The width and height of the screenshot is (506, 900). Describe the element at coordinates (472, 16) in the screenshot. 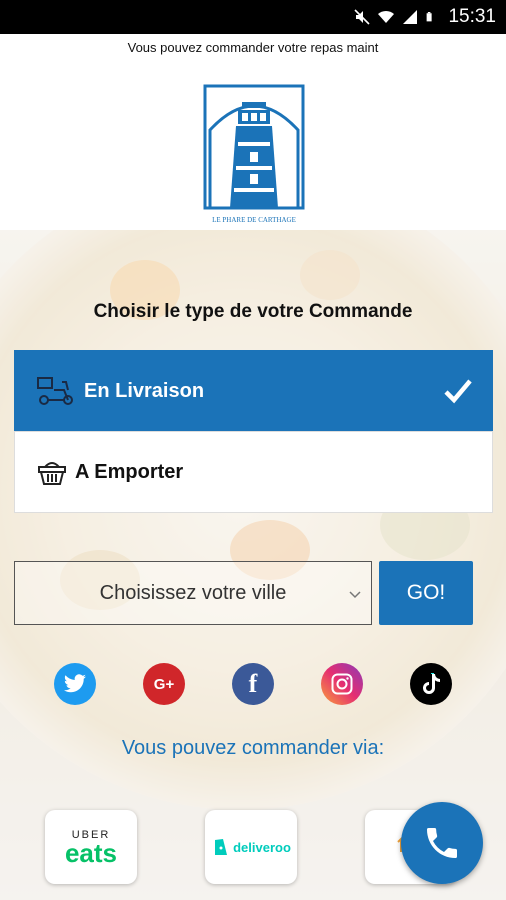

I see `clock: 15:31` at that location.